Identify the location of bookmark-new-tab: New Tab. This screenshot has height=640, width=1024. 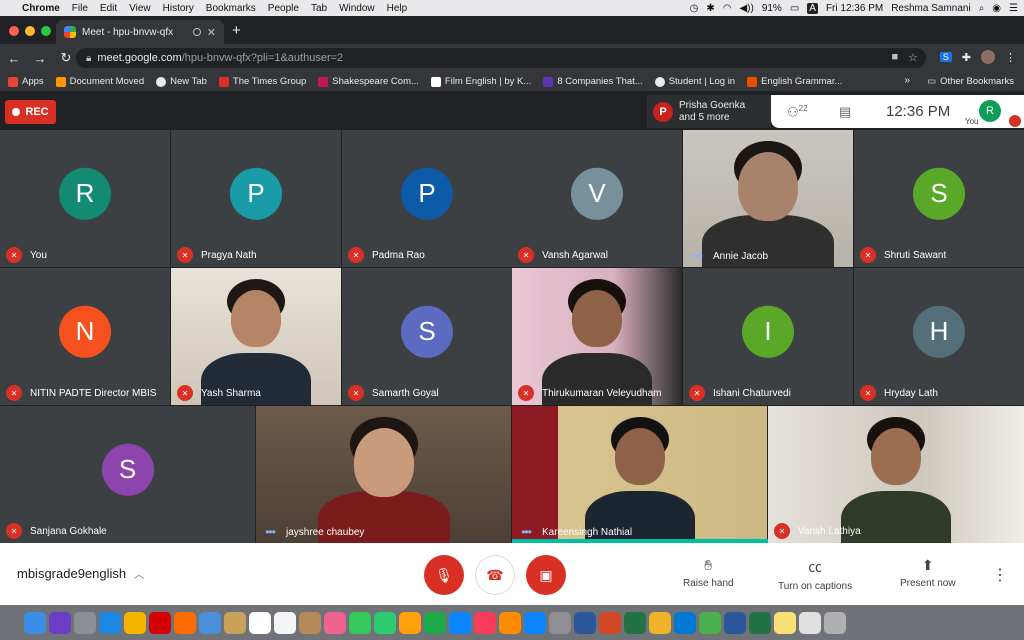
(181, 81).